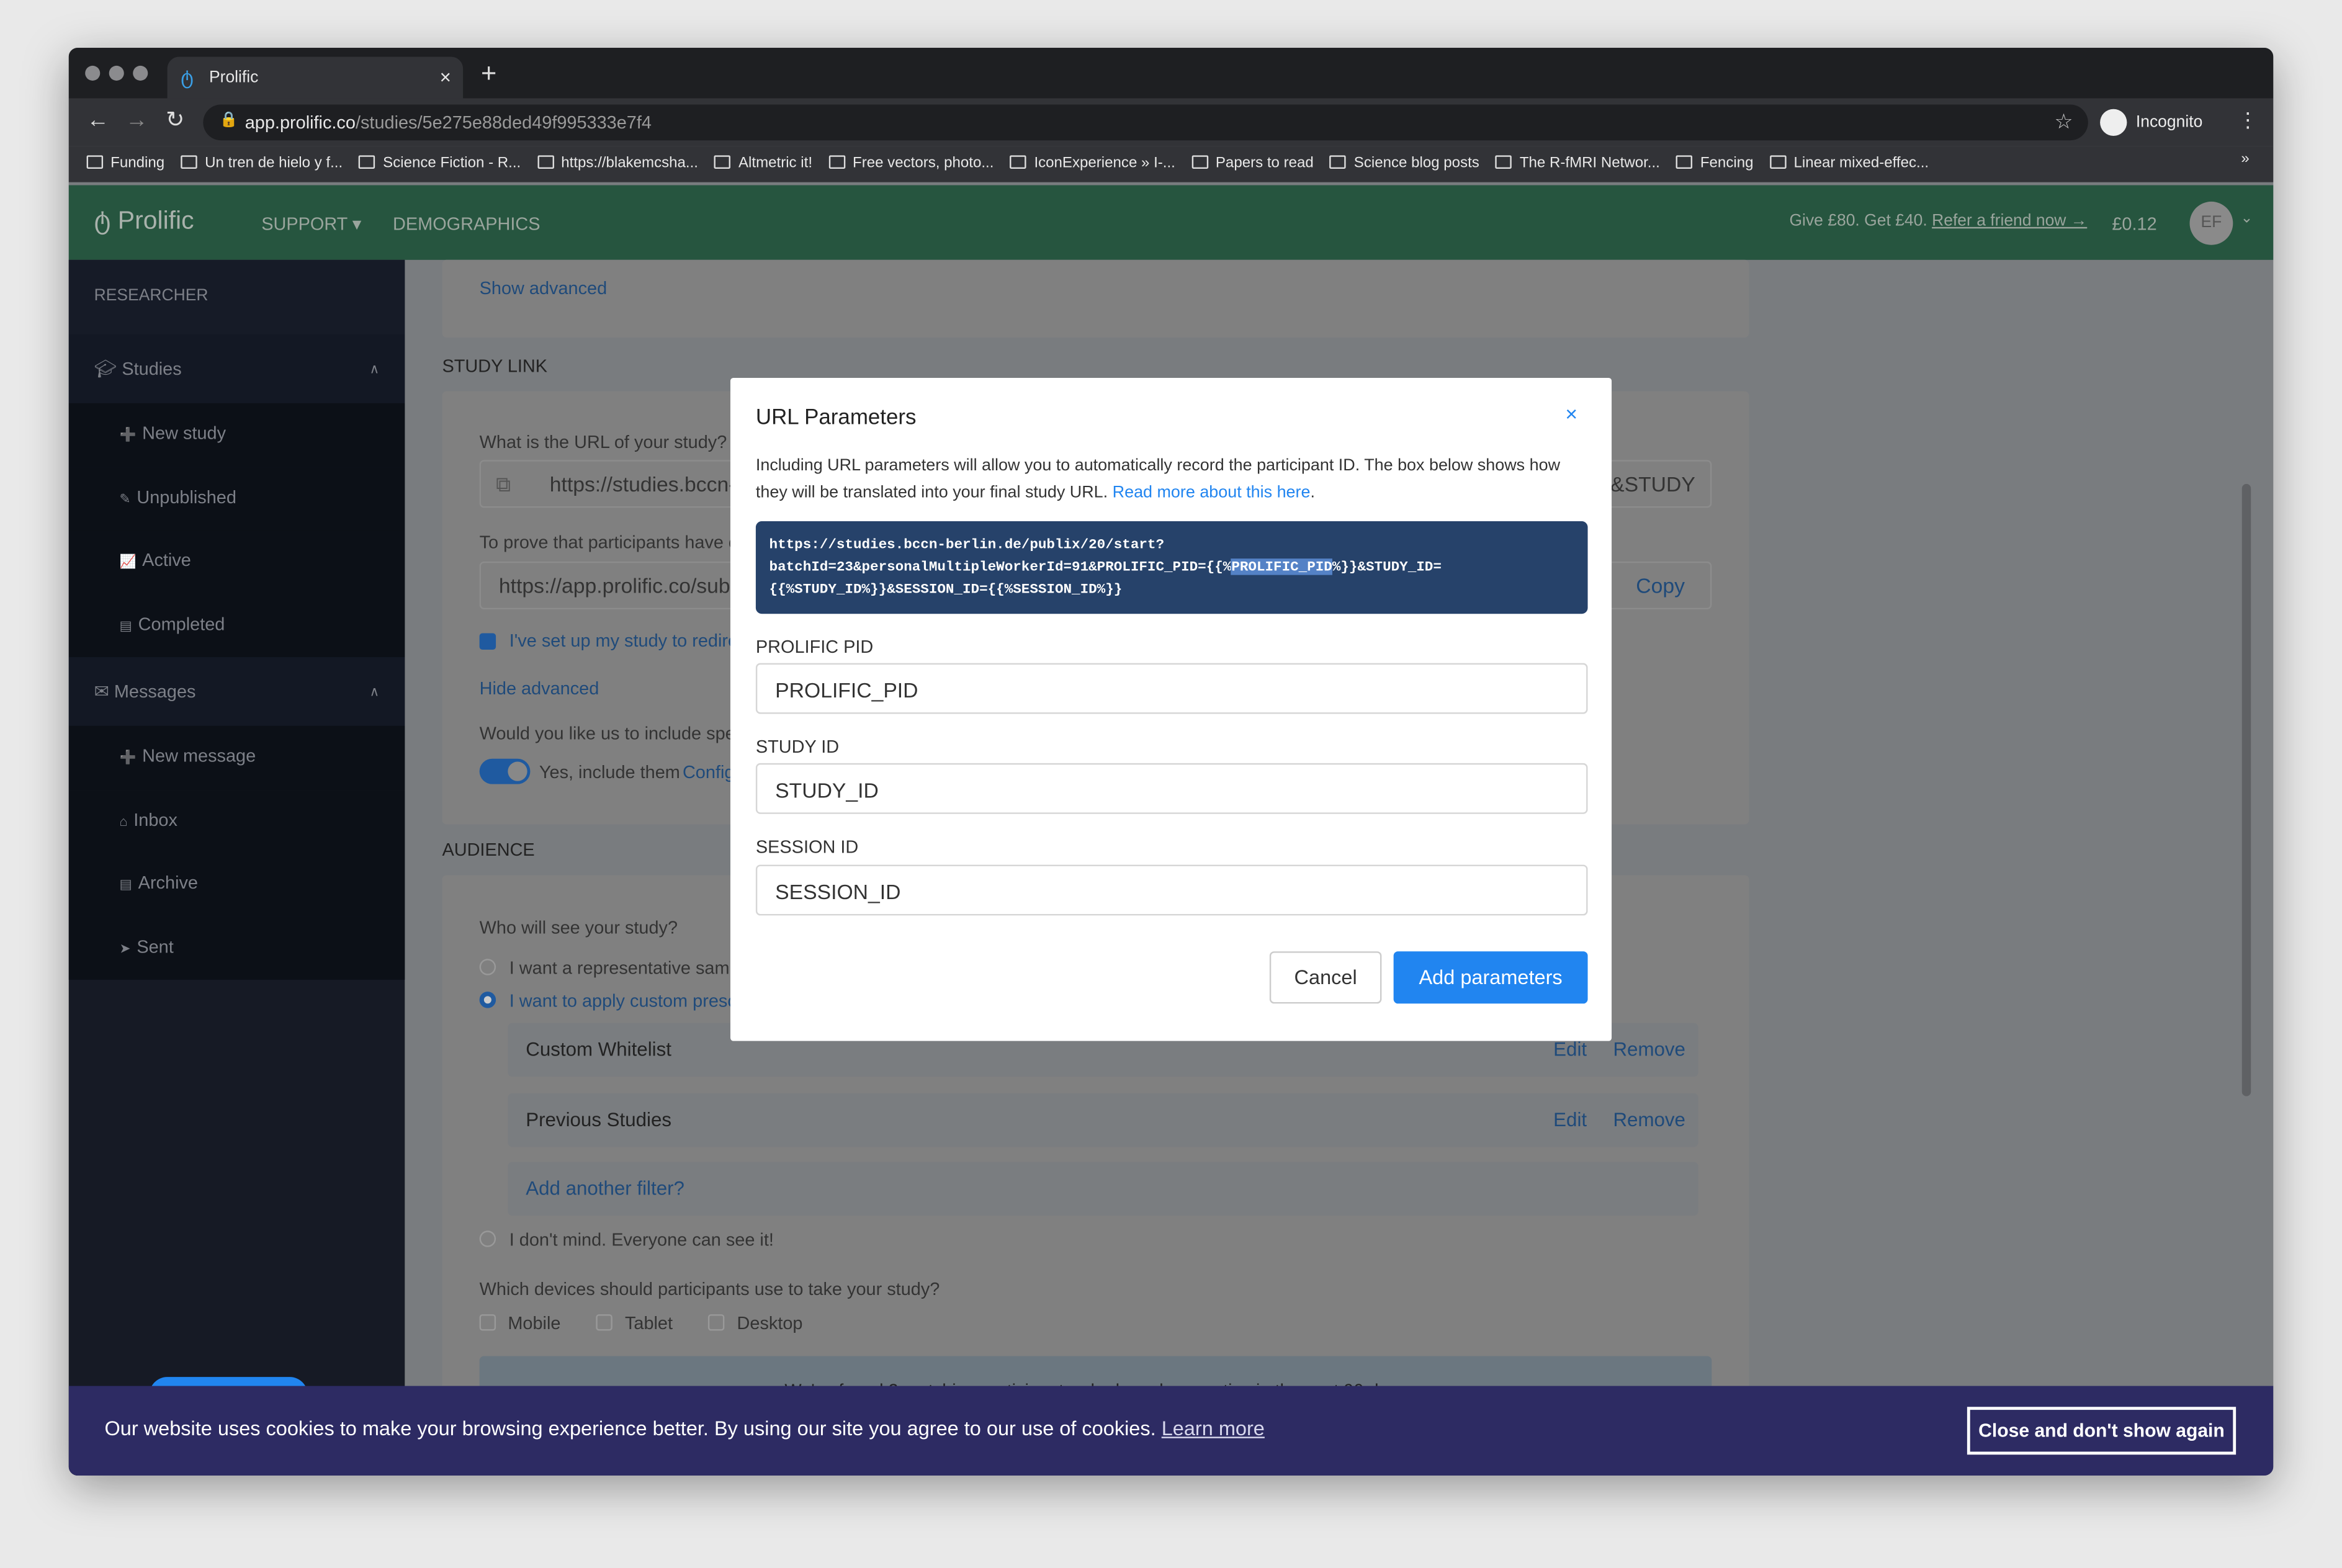 Image resolution: width=2342 pixels, height=1568 pixels. Describe the element at coordinates (2102, 1431) in the screenshot. I see `close-cookie-button: Close and don't show again` at that location.